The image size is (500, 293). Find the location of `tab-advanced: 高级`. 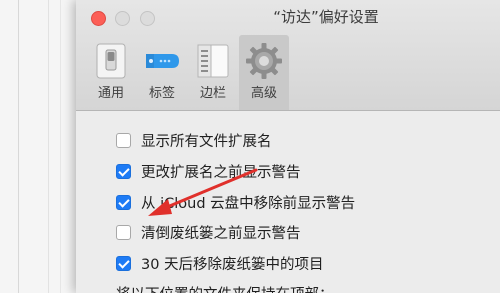

tab-advanced: 高级 is located at coordinates (264, 72).